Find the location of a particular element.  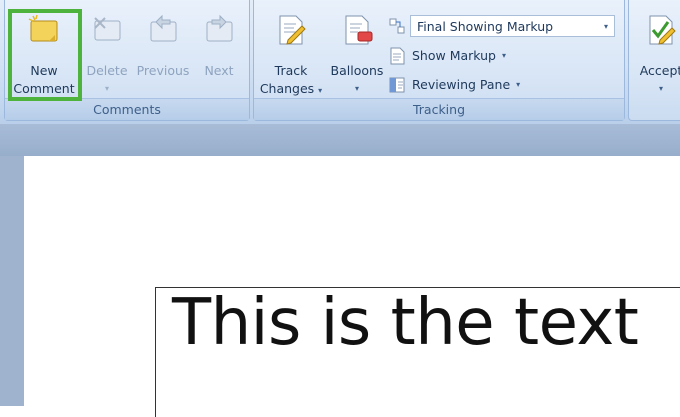

balloons-icon is located at coordinates (359, 30).